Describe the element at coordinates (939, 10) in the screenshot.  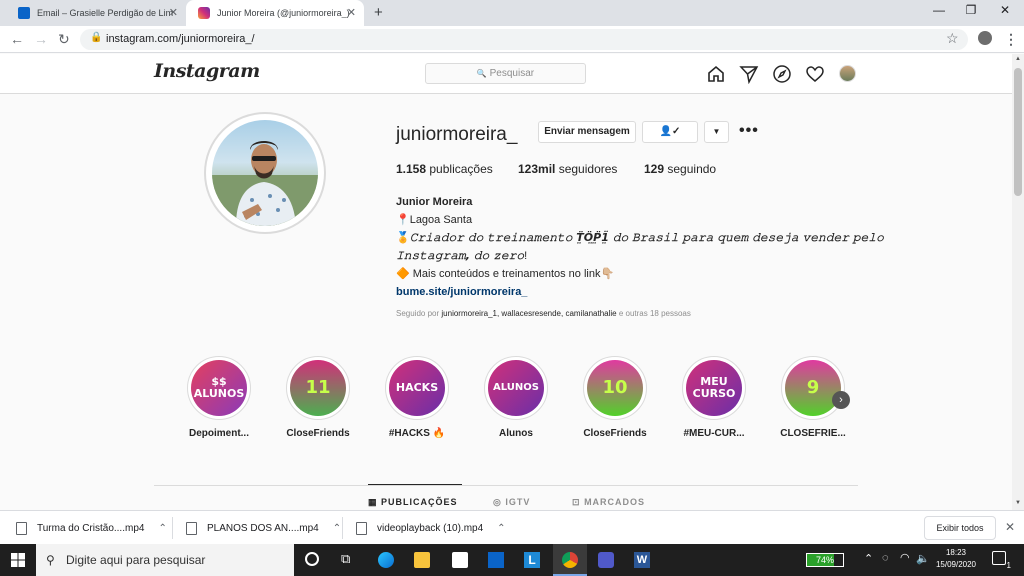
I see `minimize-icon: —` at that location.